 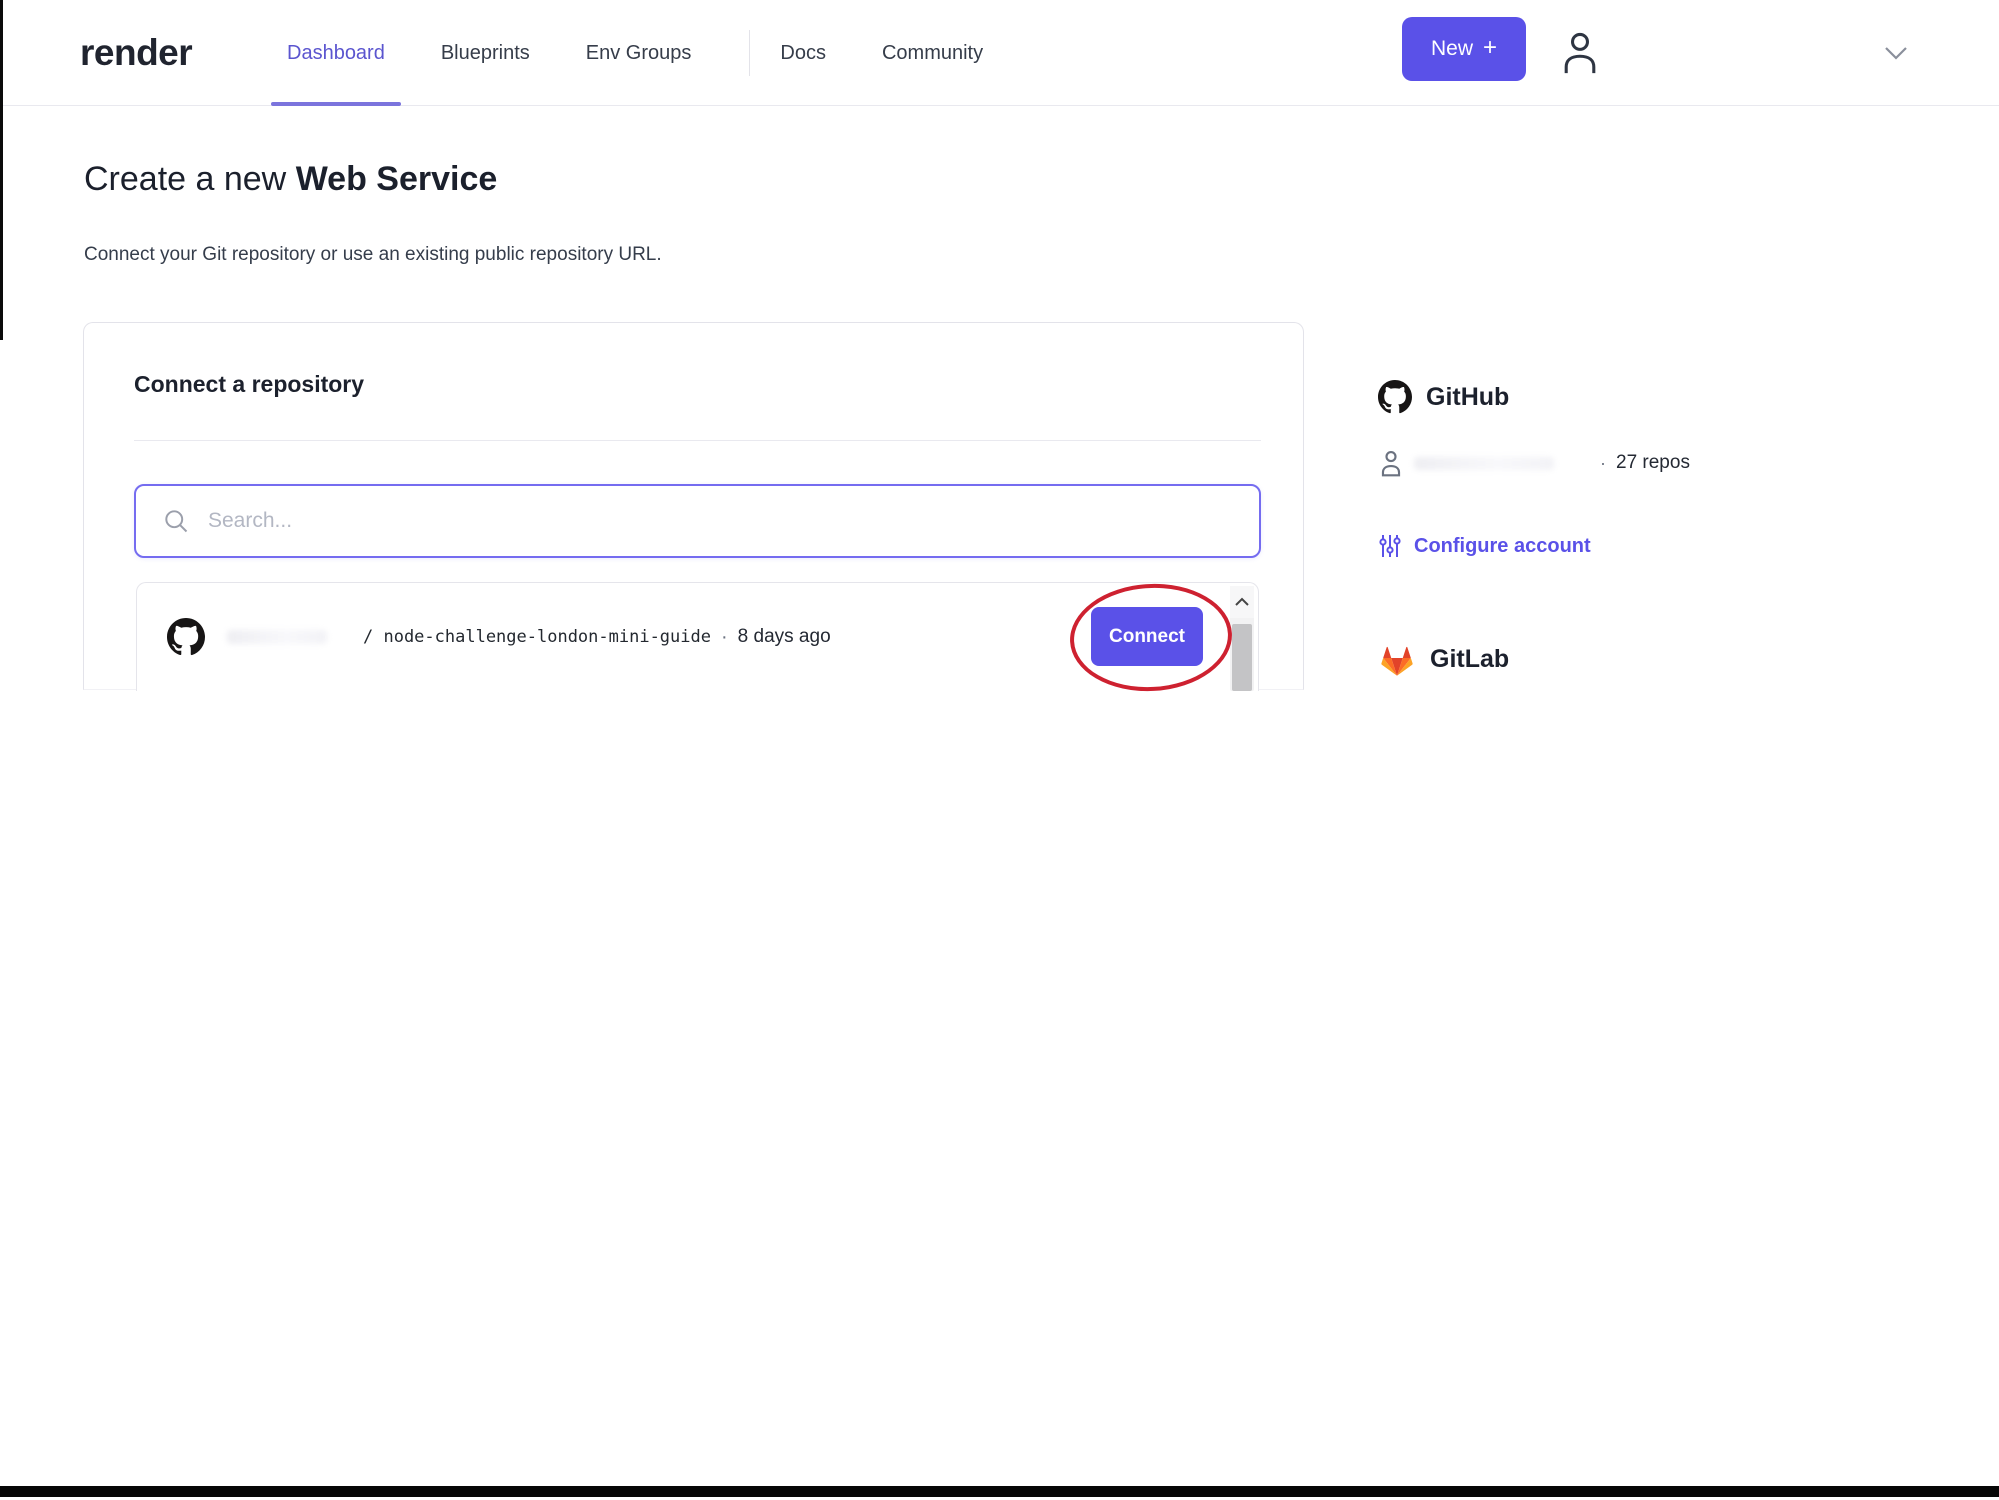 What do you see at coordinates (803, 53) in the screenshot?
I see `nav-item-docs: Docs` at bounding box center [803, 53].